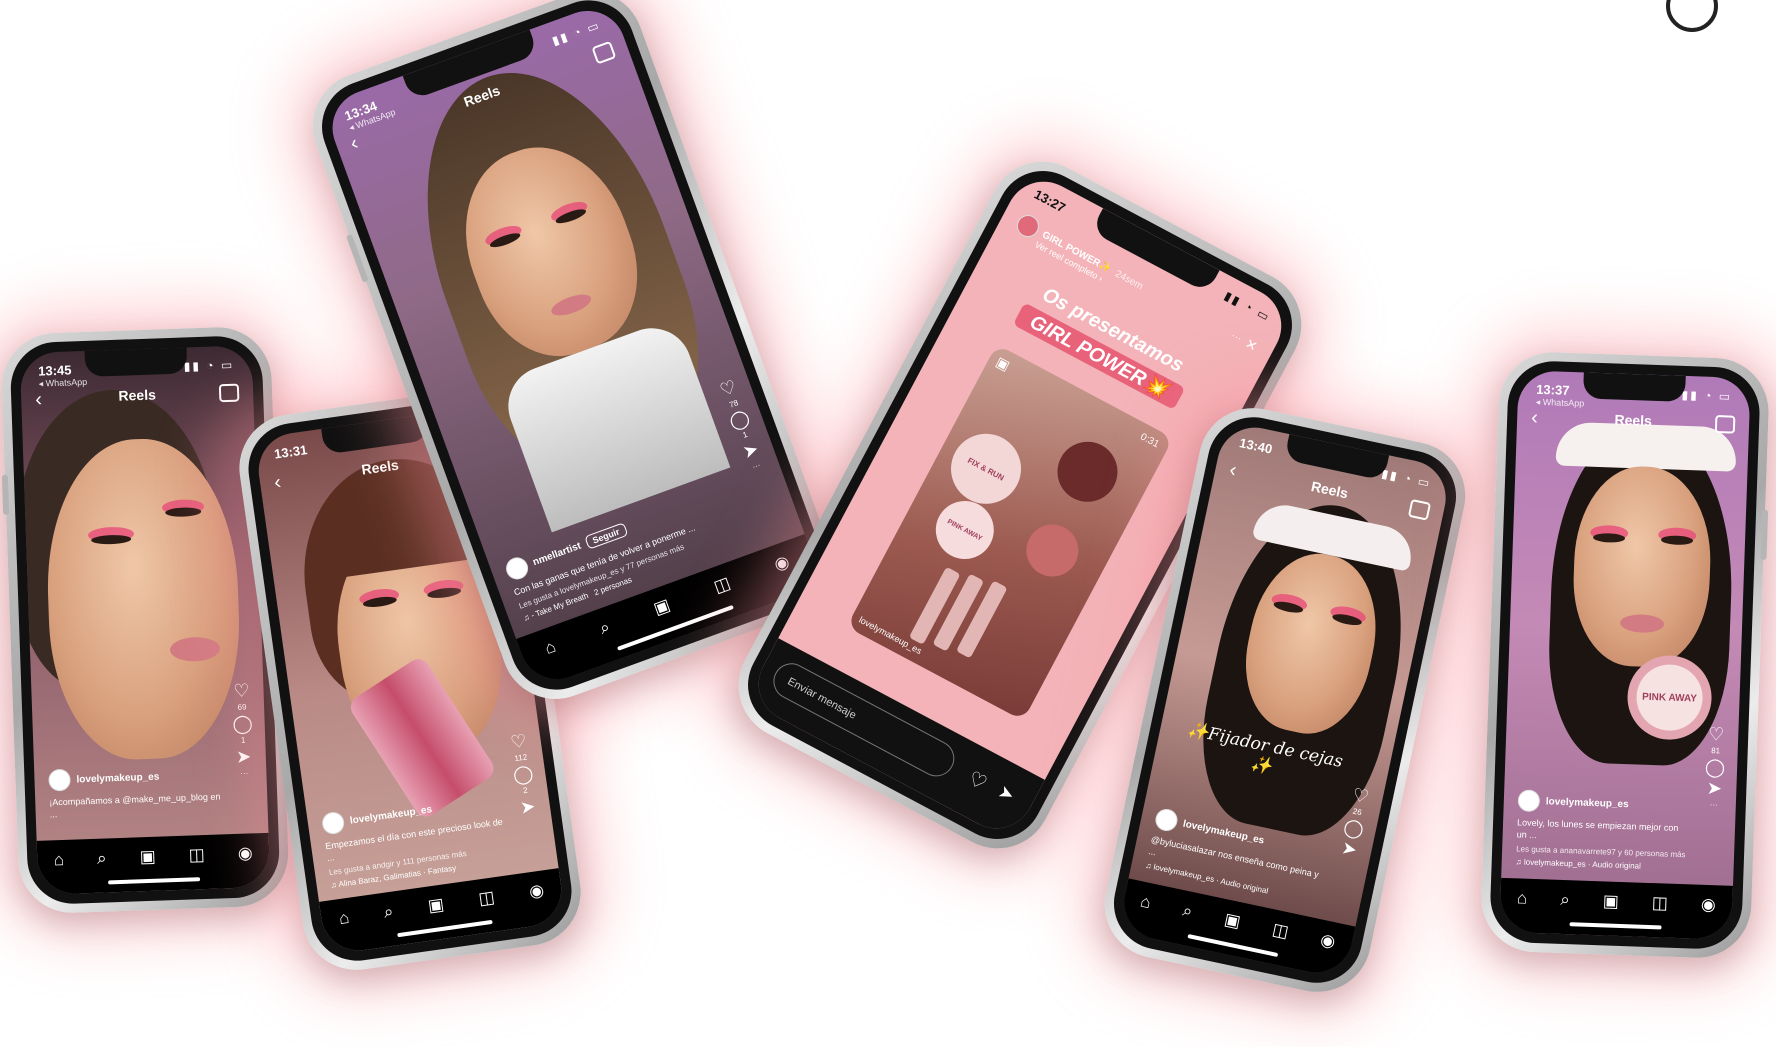  Describe the element at coordinates (1149, 441) in the screenshot. I see `video-time: 0:31` at that location.